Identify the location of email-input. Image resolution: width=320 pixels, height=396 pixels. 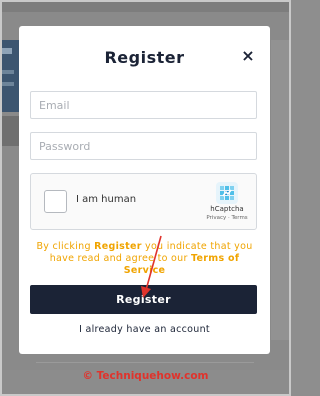
(143, 105).